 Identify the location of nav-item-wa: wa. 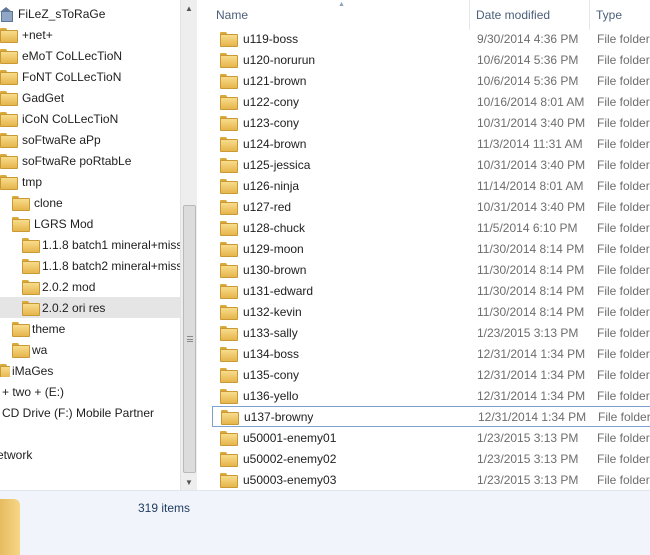
(90, 349).